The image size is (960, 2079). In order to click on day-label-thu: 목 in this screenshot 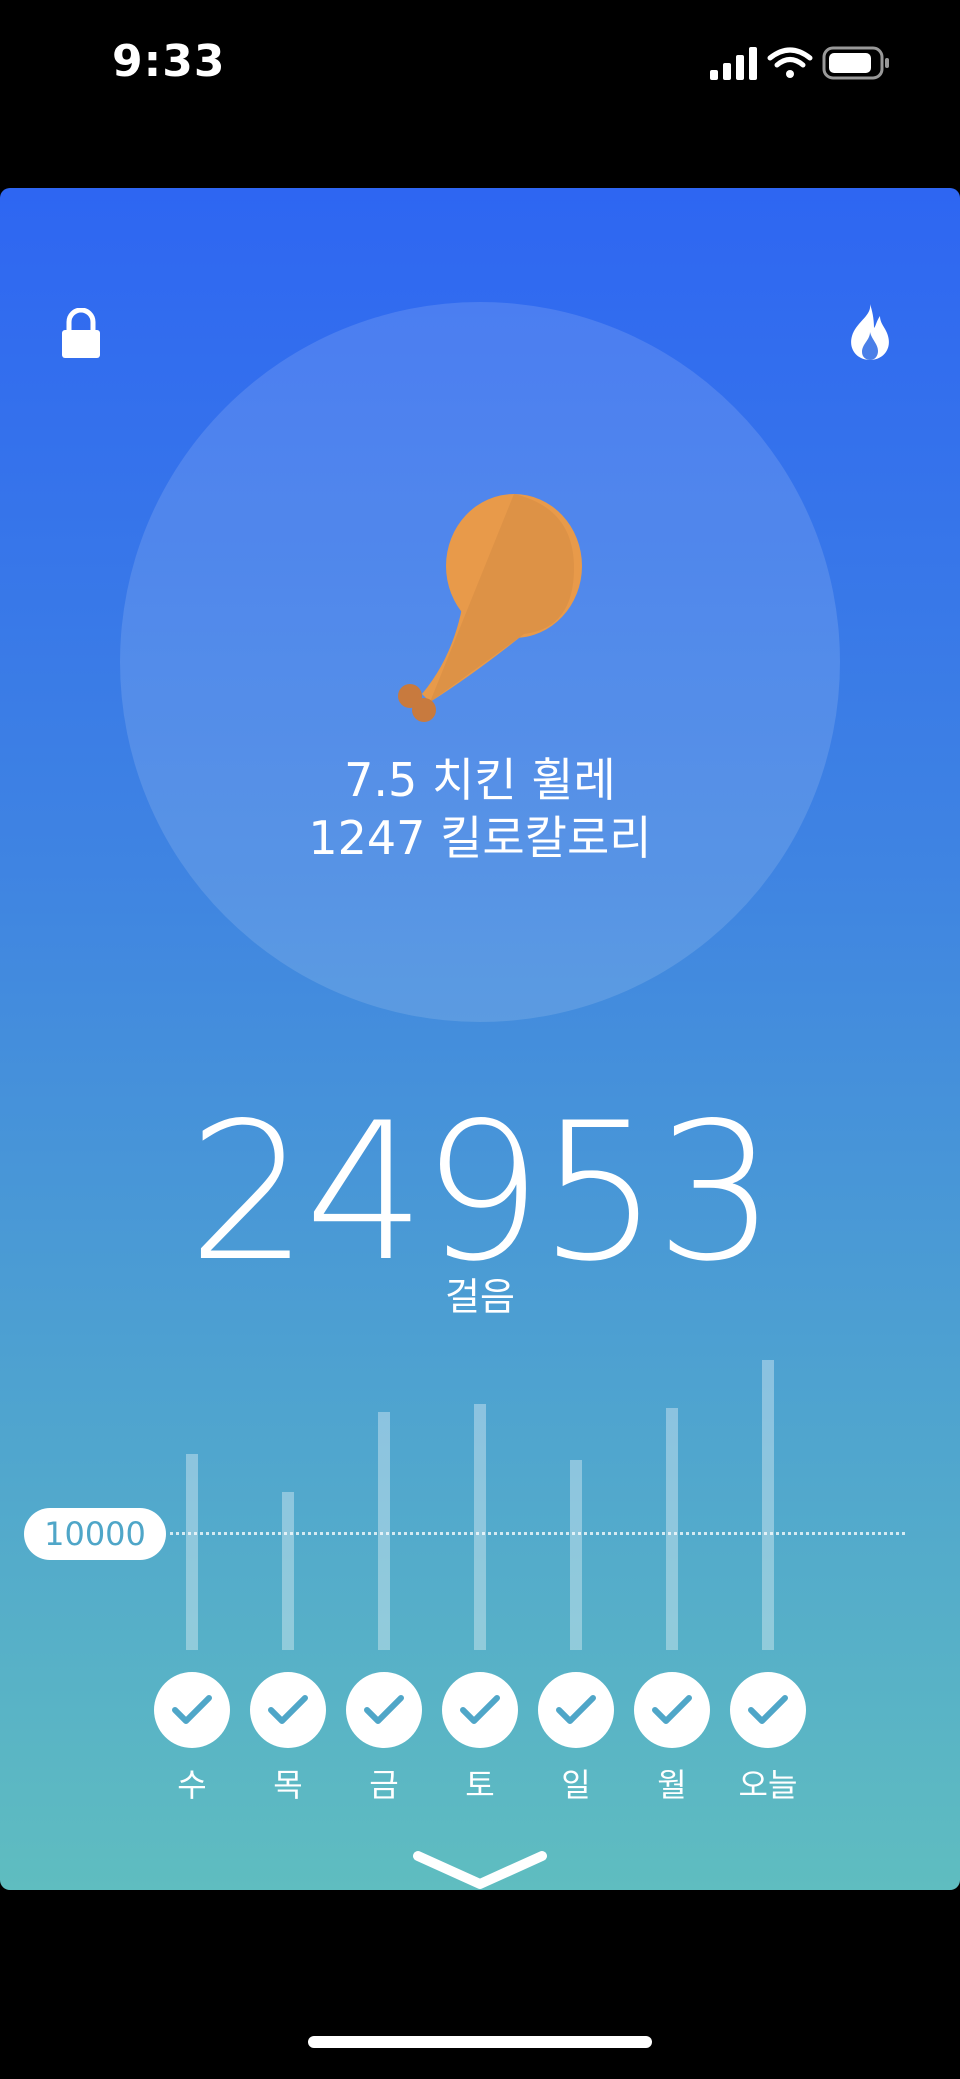, I will do `click(288, 1785)`.